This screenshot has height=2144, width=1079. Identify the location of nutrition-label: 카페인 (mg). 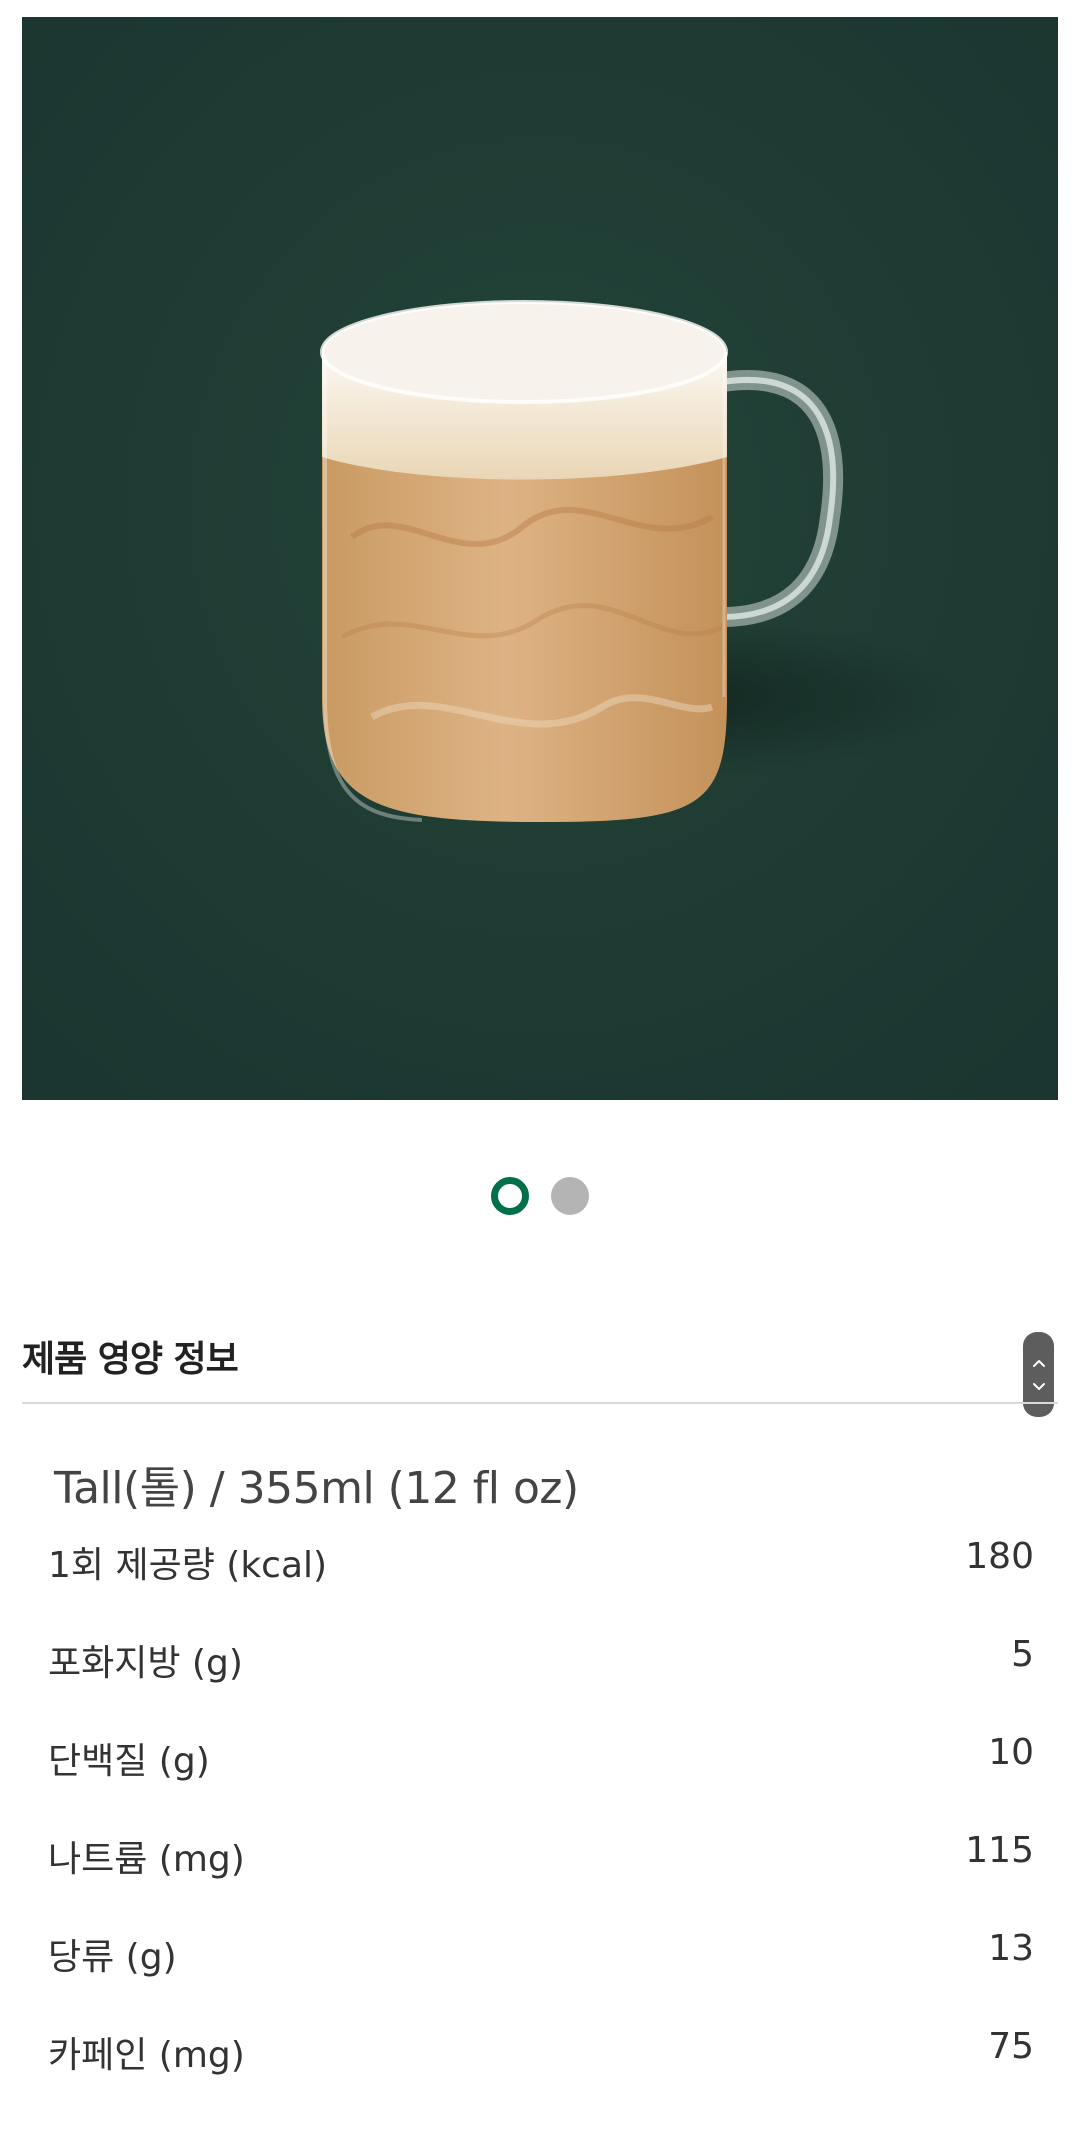
(146, 2055).